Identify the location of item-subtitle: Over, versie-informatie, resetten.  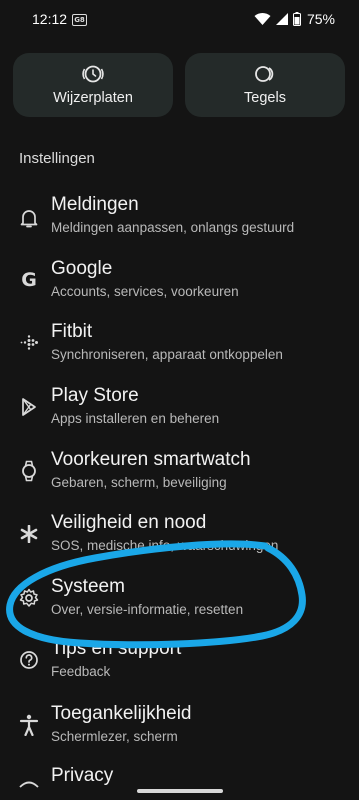
(147, 609).